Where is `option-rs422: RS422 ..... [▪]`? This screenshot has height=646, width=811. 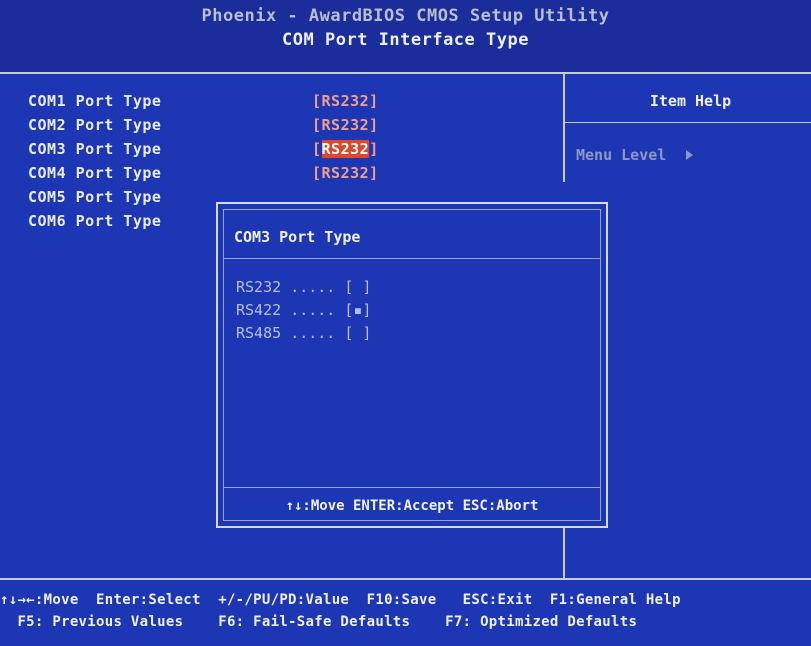 option-rs422: RS422 ..... [▪] is located at coordinates (303, 310).